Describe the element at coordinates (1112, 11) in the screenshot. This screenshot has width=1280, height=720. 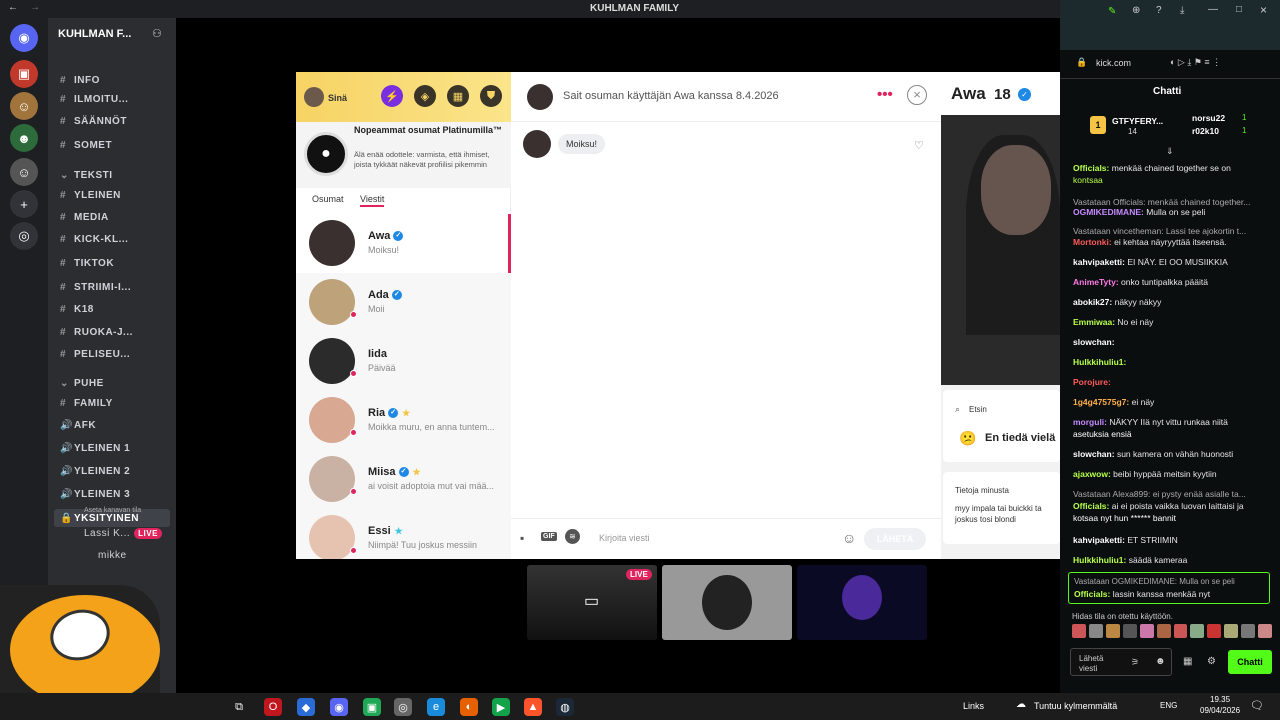
I see `leaf-icon: ✎` at that location.